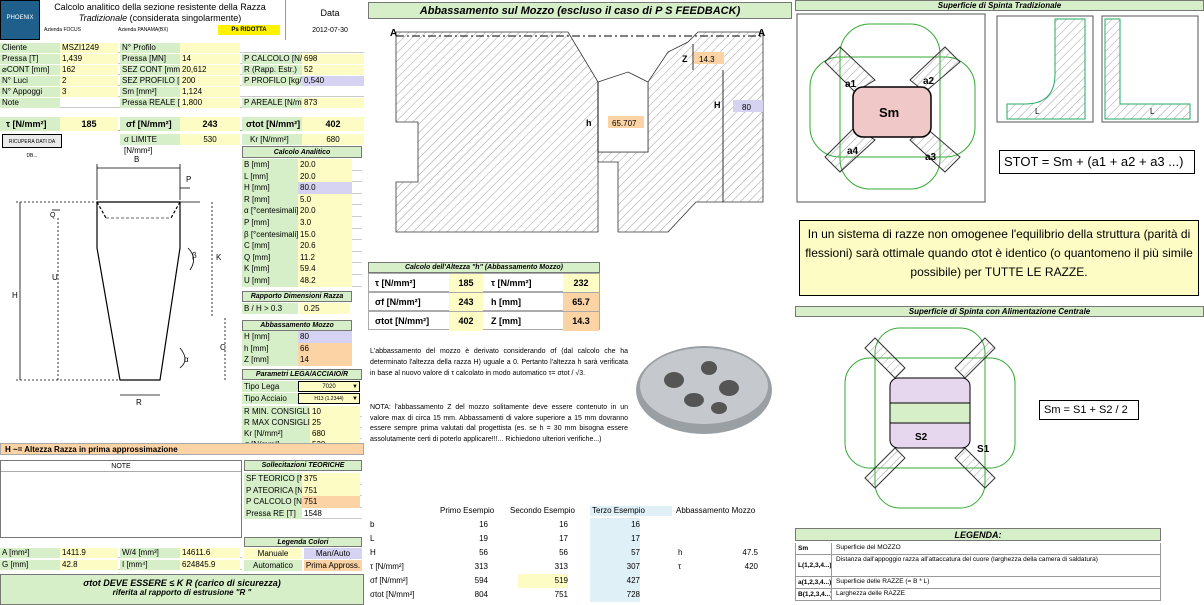  Describe the element at coordinates (30, 59) in the screenshot. I see `pressa-label: Pressa [T]` at that location.